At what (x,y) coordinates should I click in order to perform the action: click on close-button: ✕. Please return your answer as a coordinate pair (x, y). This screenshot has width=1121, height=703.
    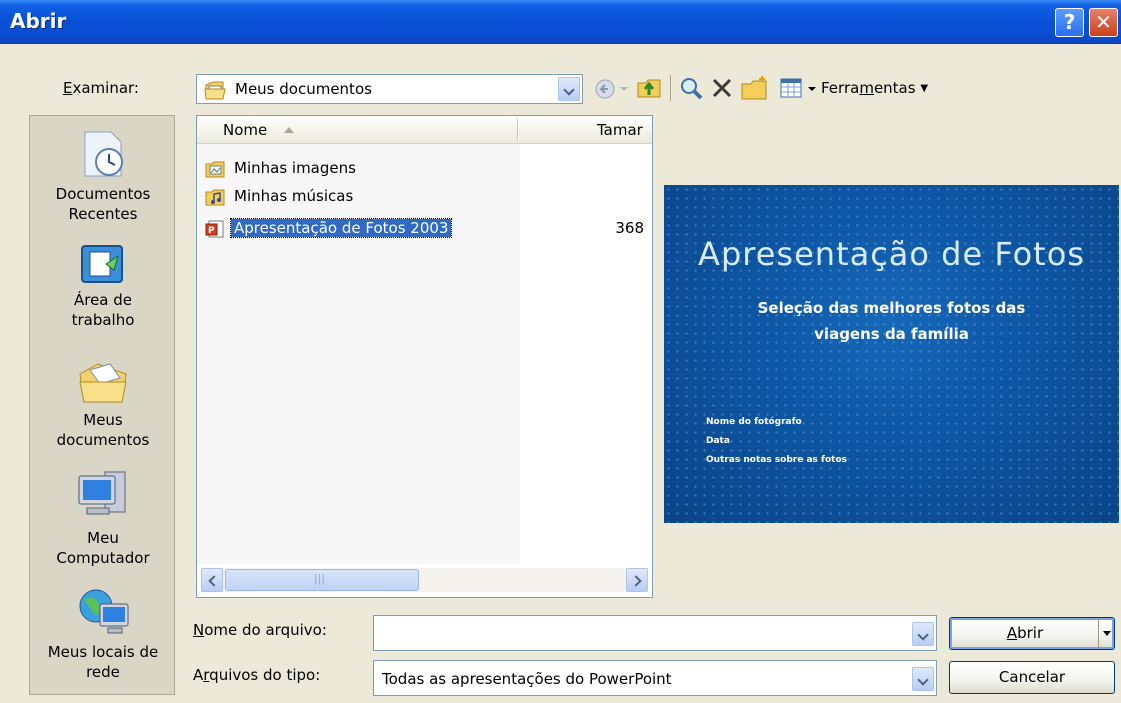
    Looking at the image, I should click on (1103, 22).